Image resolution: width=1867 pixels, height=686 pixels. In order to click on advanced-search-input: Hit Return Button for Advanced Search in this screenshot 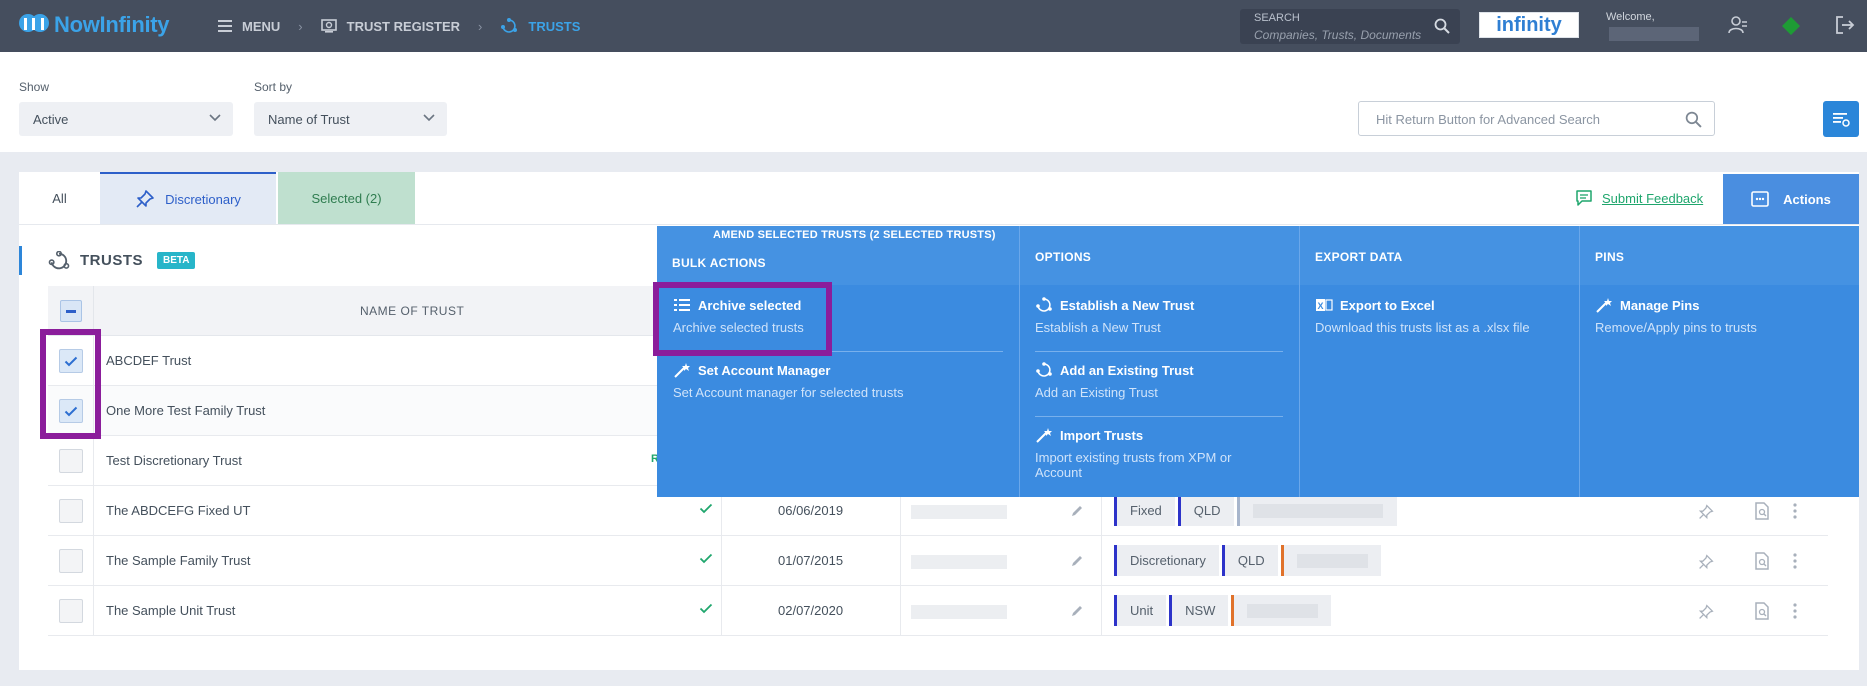, I will do `click(1536, 118)`.